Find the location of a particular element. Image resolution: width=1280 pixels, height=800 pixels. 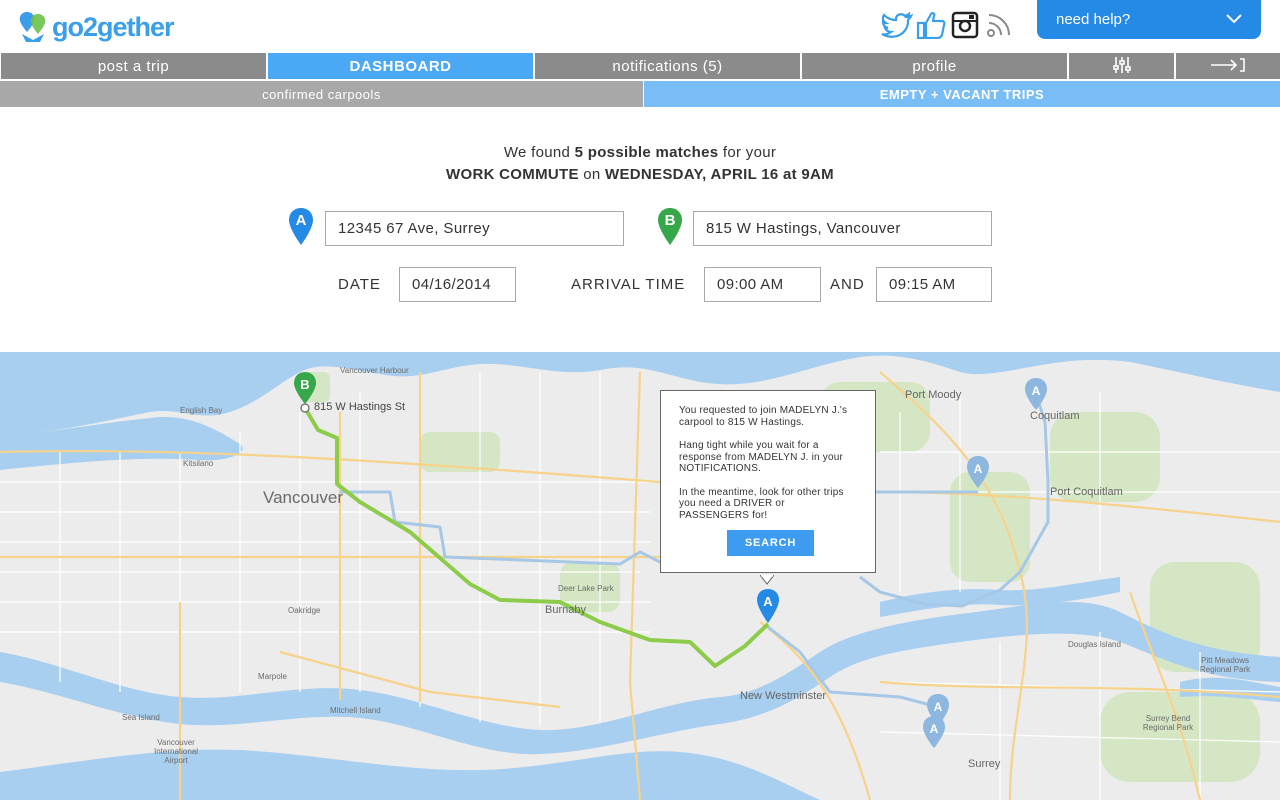

tab-notifications: notifications (5) is located at coordinates (666, 66).